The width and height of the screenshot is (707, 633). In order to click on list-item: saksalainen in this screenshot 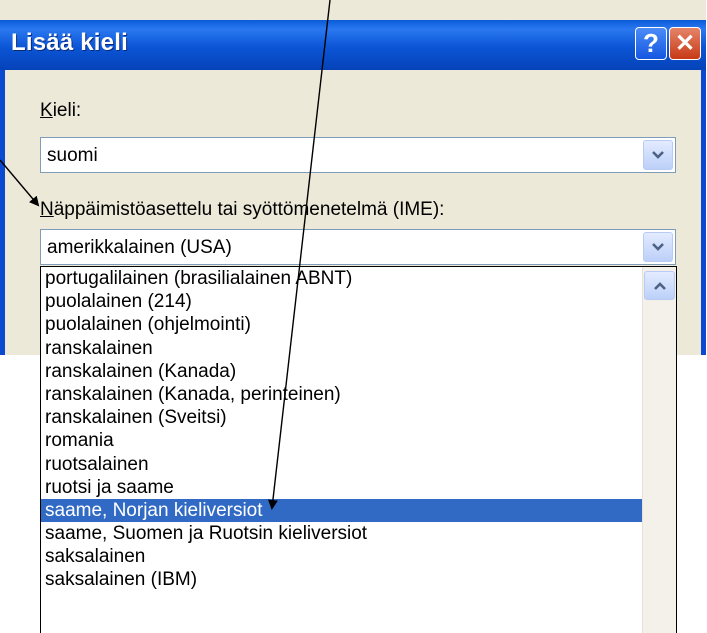, I will do `click(341, 556)`.